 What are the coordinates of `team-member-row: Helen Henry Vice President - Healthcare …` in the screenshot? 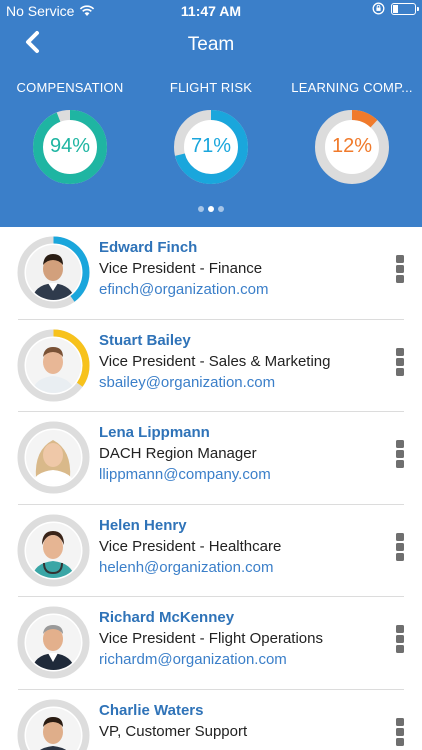 It's located at (211, 551).